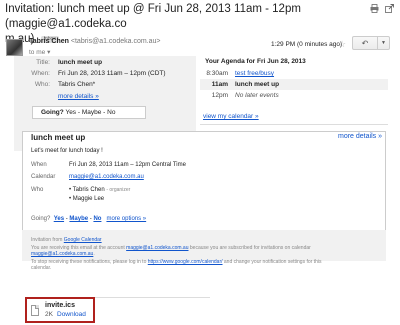 This screenshot has width=400, height=325. Describe the element at coordinates (88, 190) in the screenshot. I see `attendee-name: Tabris Chen` at that location.